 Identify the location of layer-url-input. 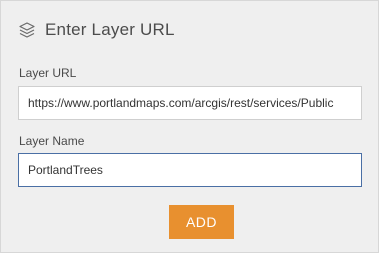
(190, 103).